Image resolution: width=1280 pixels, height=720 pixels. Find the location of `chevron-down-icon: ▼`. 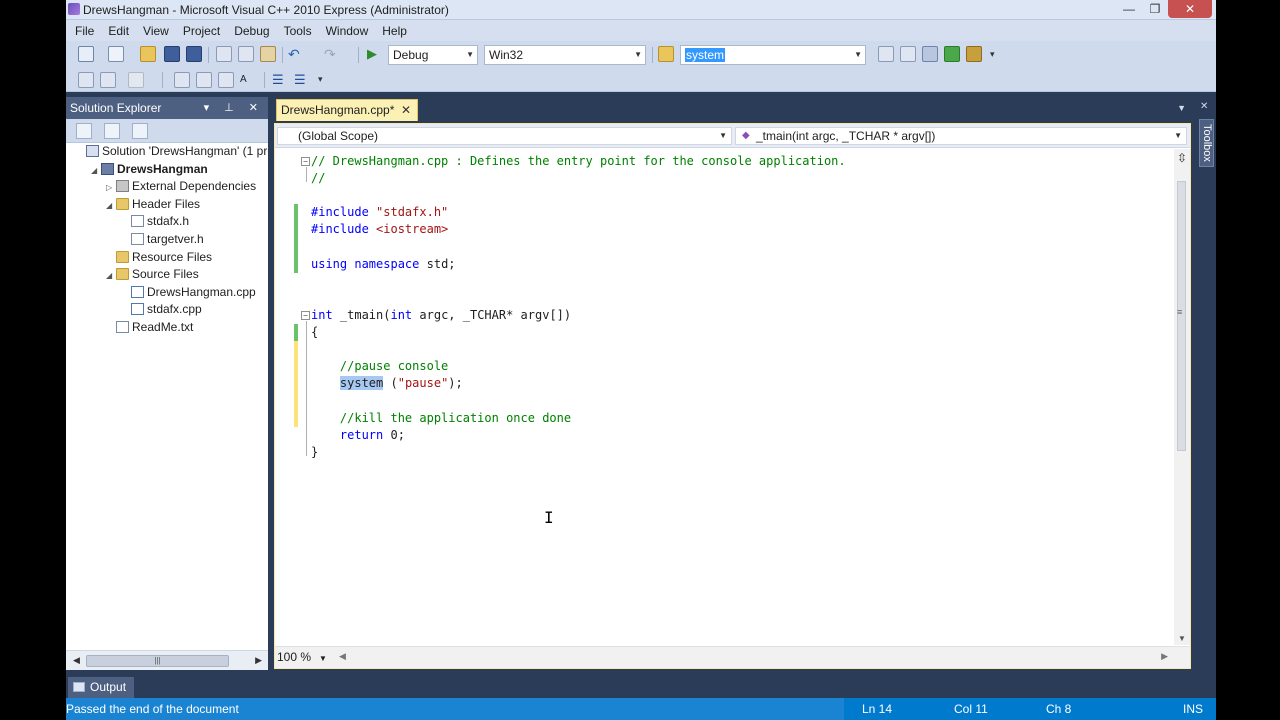

chevron-down-icon: ▼ is located at coordinates (470, 54).